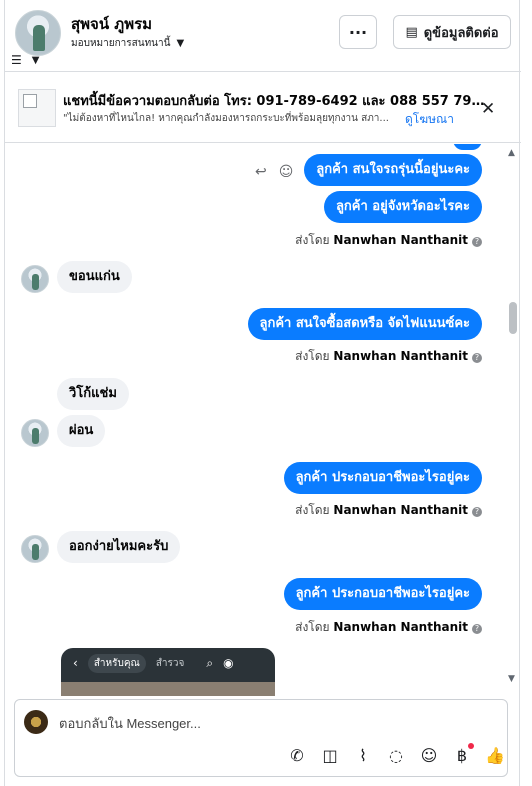  I want to click on message-bubble-outgoing: ลูกค้า สนใจซื้อสดหรือ จัดไฟแนนซ์คะ, so click(364, 324).